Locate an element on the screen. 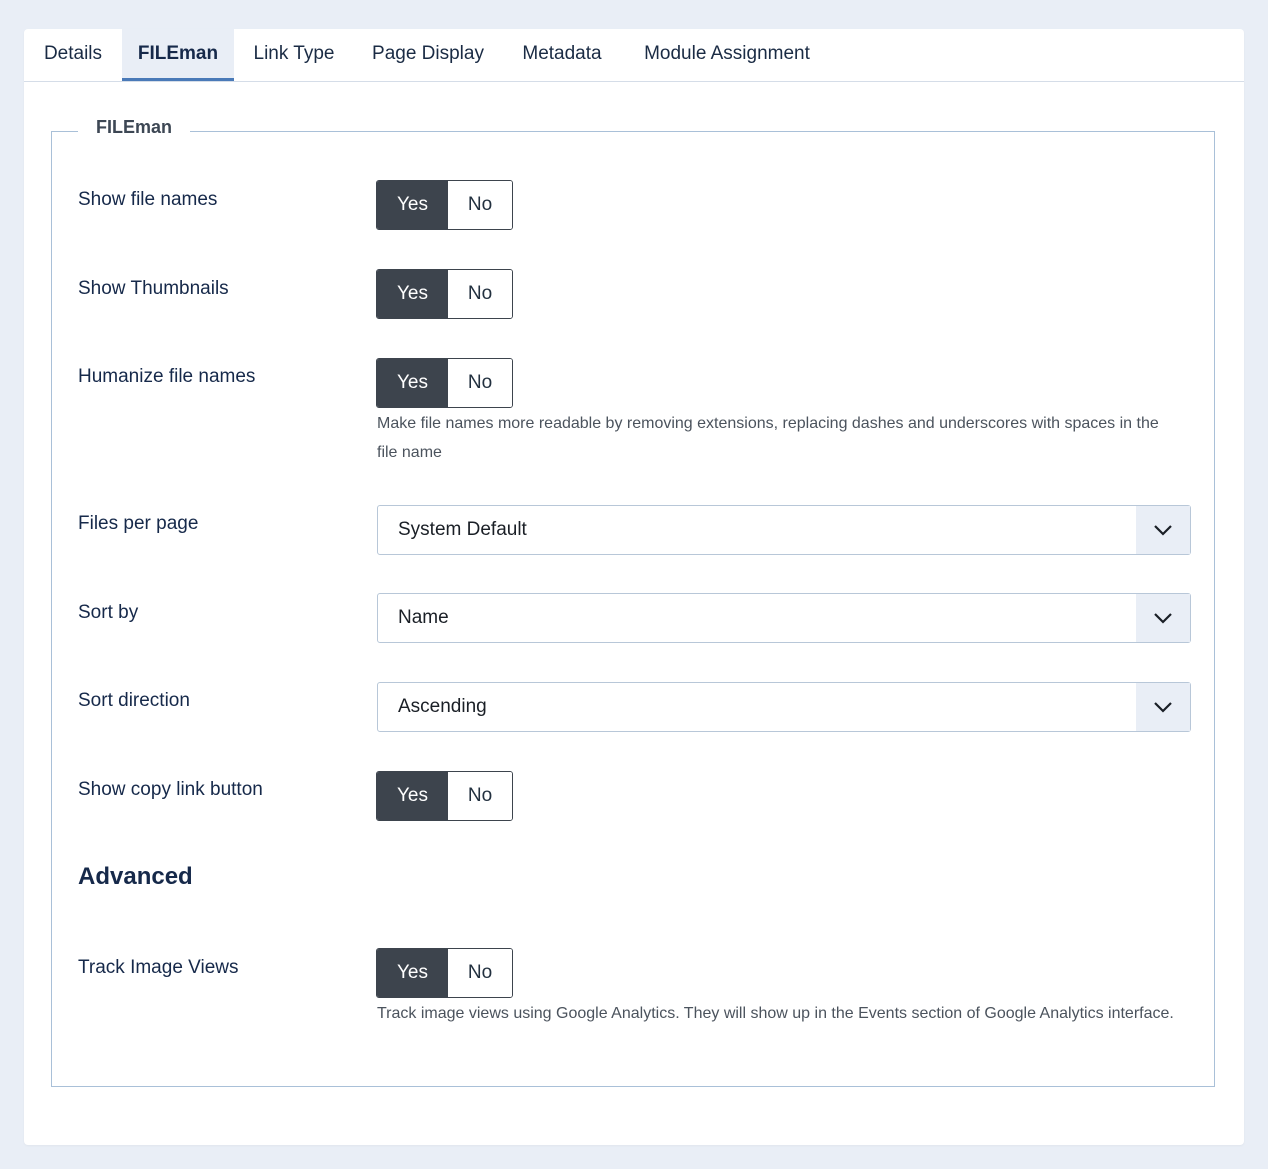  show-file-names-yes-button: Yes is located at coordinates (412, 205).